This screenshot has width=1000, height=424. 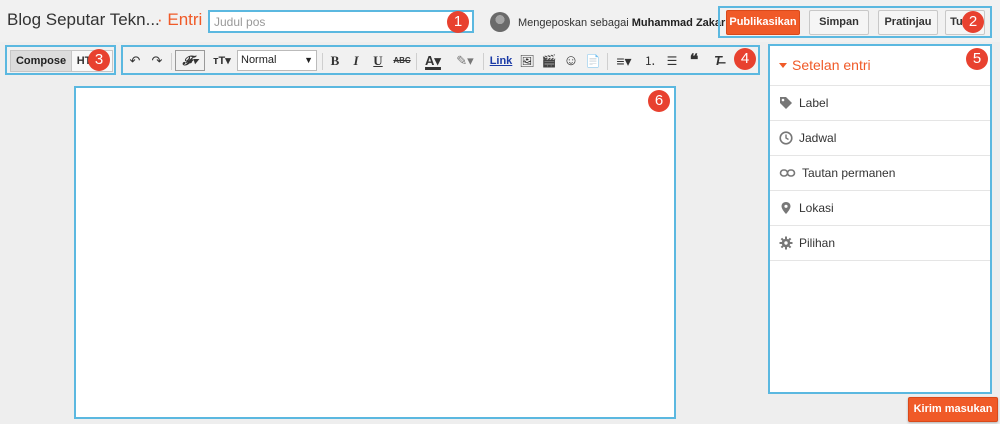 What do you see at coordinates (650, 61) in the screenshot?
I see `numbered-list-icon: ⒈` at bounding box center [650, 61].